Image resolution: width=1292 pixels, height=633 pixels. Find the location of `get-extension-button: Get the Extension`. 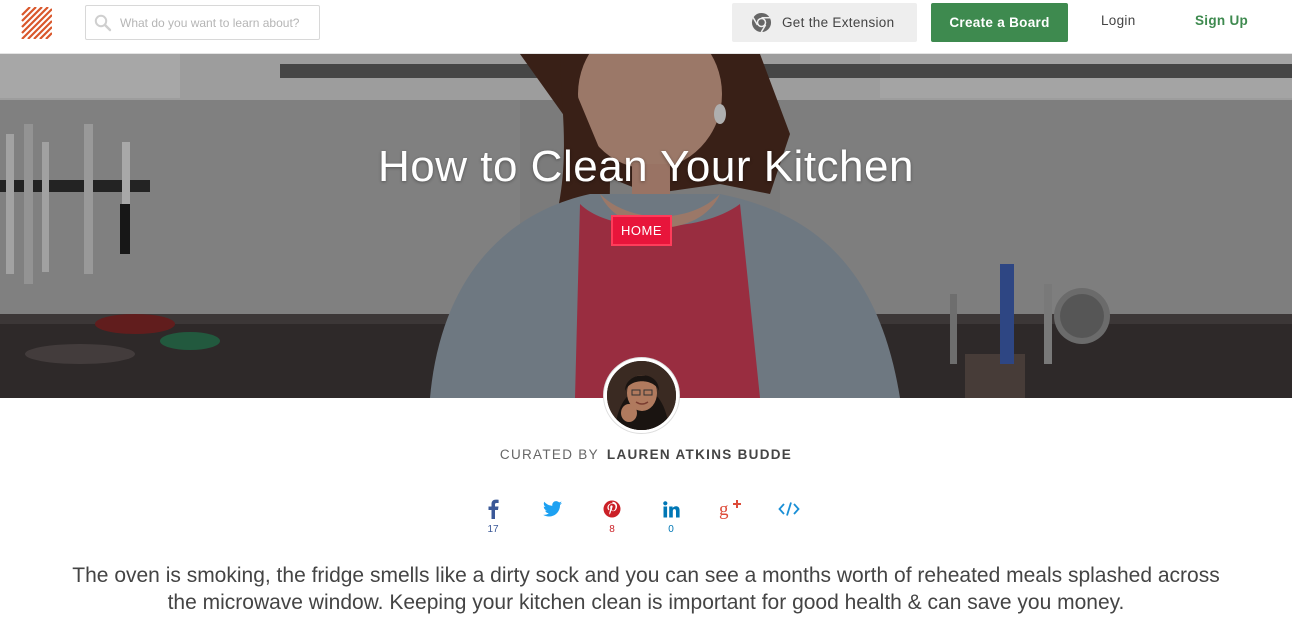

get-extension-button: Get the Extension is located at coordinates (824, 22).